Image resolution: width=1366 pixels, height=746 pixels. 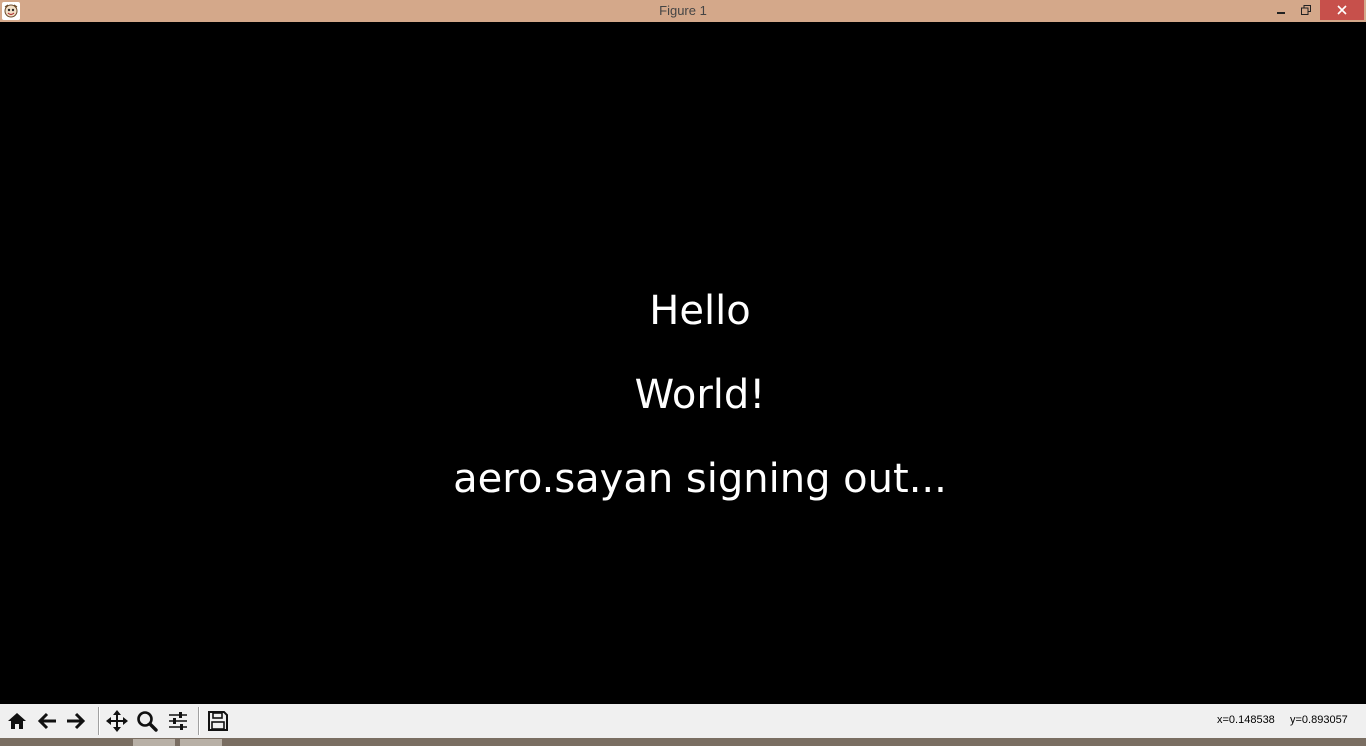 I want to click on close-icon, so click(x=1342, y=10).